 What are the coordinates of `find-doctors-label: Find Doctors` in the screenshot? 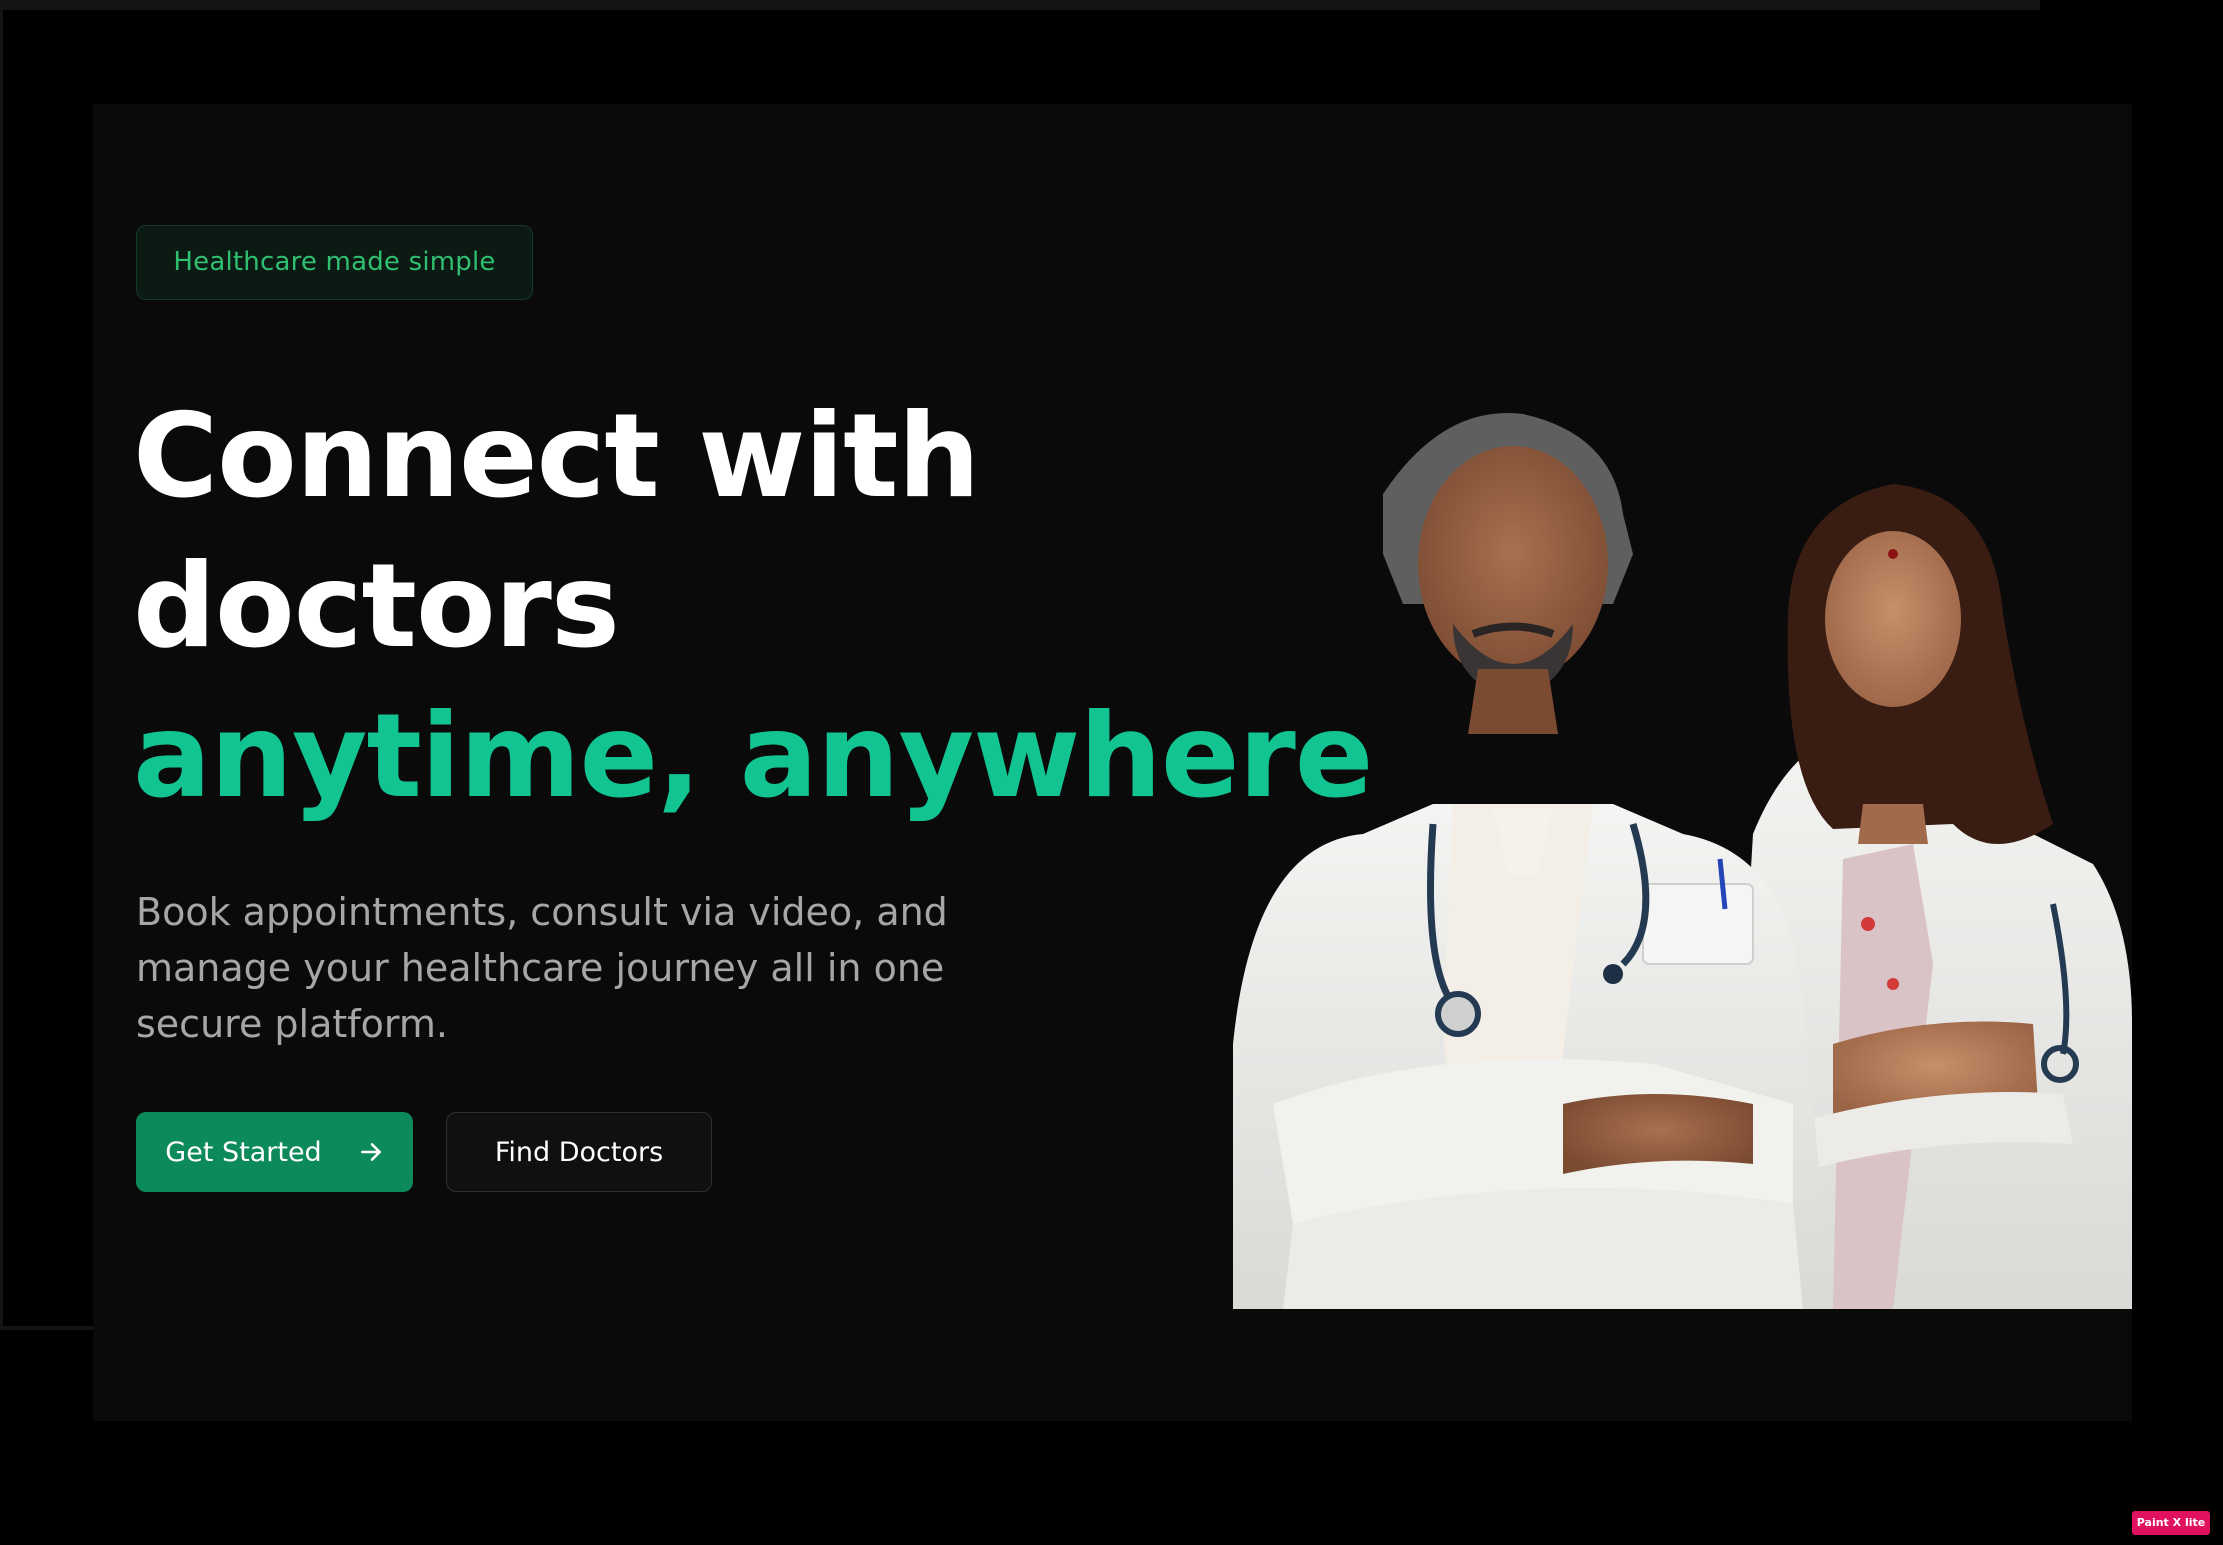 It's located at (579, 1152).